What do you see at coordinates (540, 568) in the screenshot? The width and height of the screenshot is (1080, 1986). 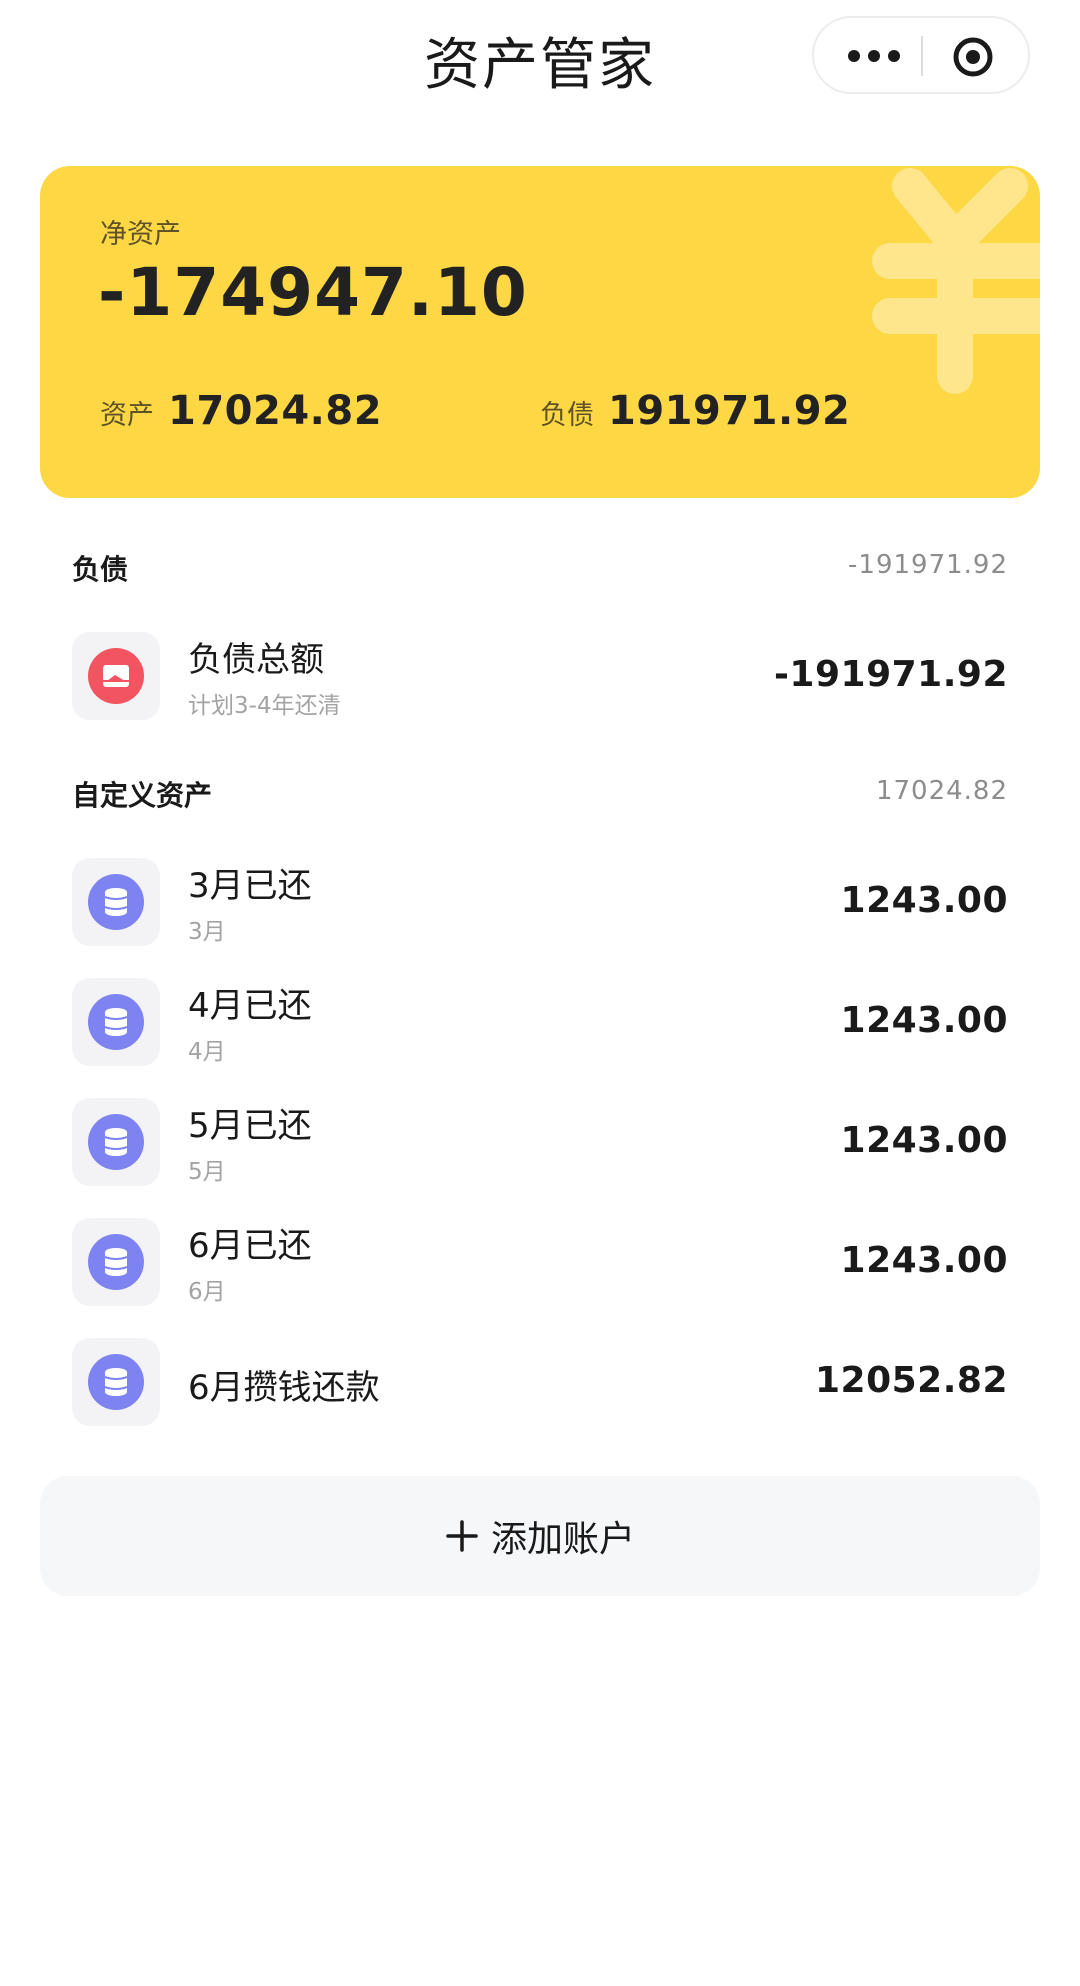 I see `liabilities-section-header: 负债 -191971.92` at bounding box center [540, 568].